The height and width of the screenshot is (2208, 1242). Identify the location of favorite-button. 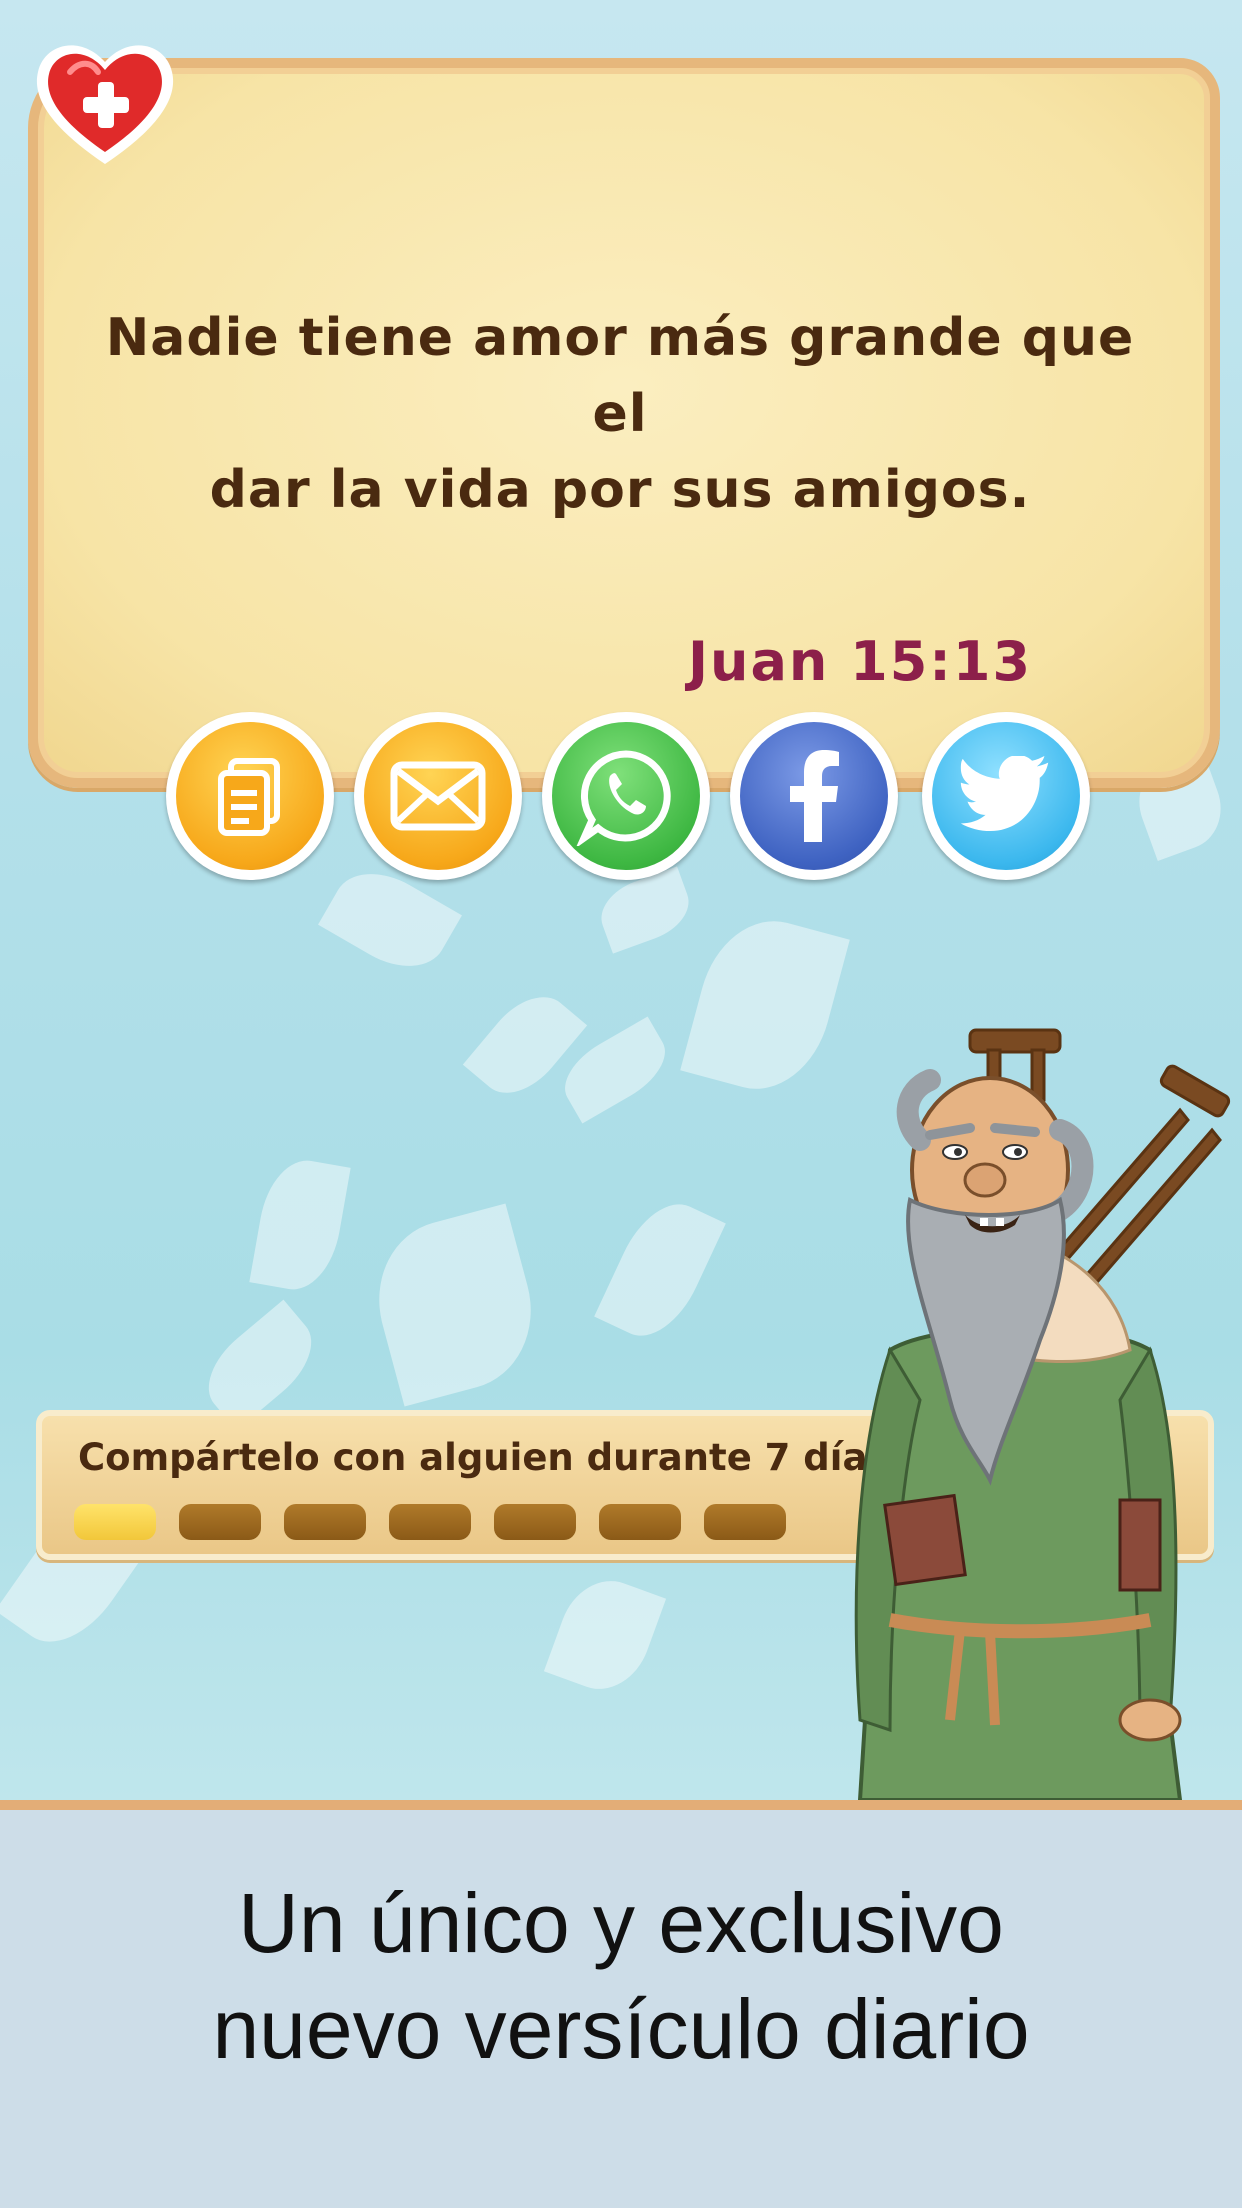
(105, 102).